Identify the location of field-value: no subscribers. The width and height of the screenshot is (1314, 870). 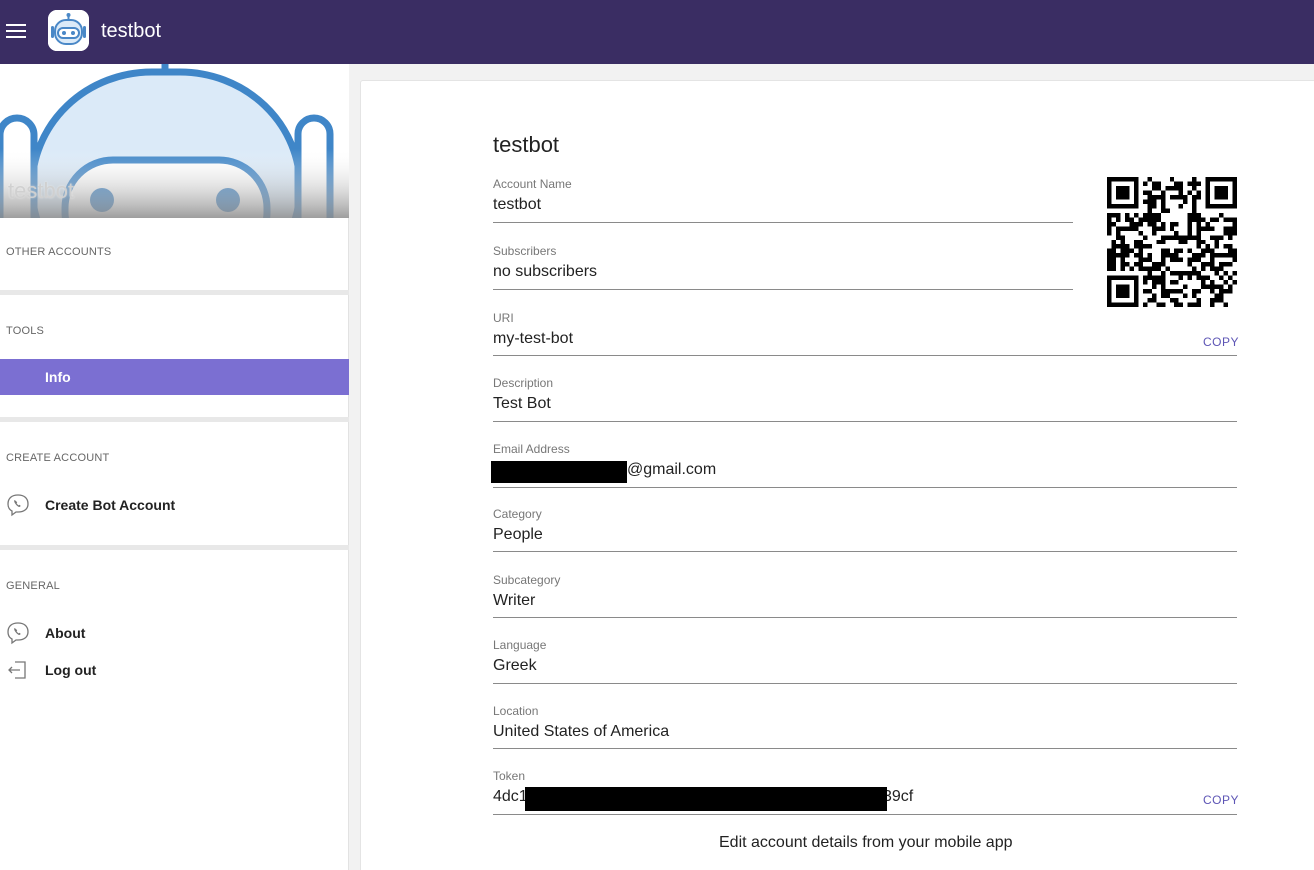
(545, 271).